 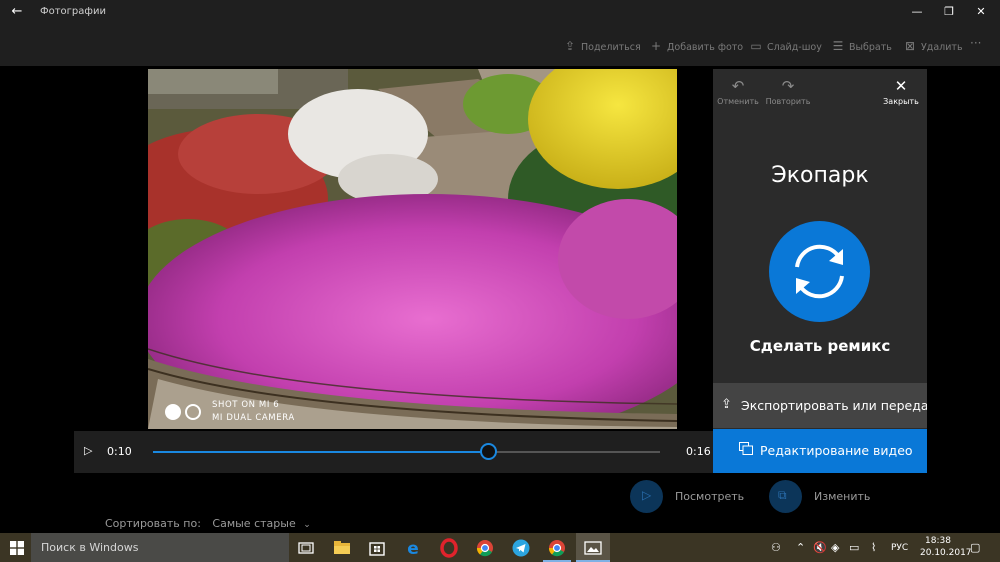 What do you see at coordinates (933, 46) in the screenshot?
I see `delete-button: ⊠ Удалить` at bounding box center [933, 46].